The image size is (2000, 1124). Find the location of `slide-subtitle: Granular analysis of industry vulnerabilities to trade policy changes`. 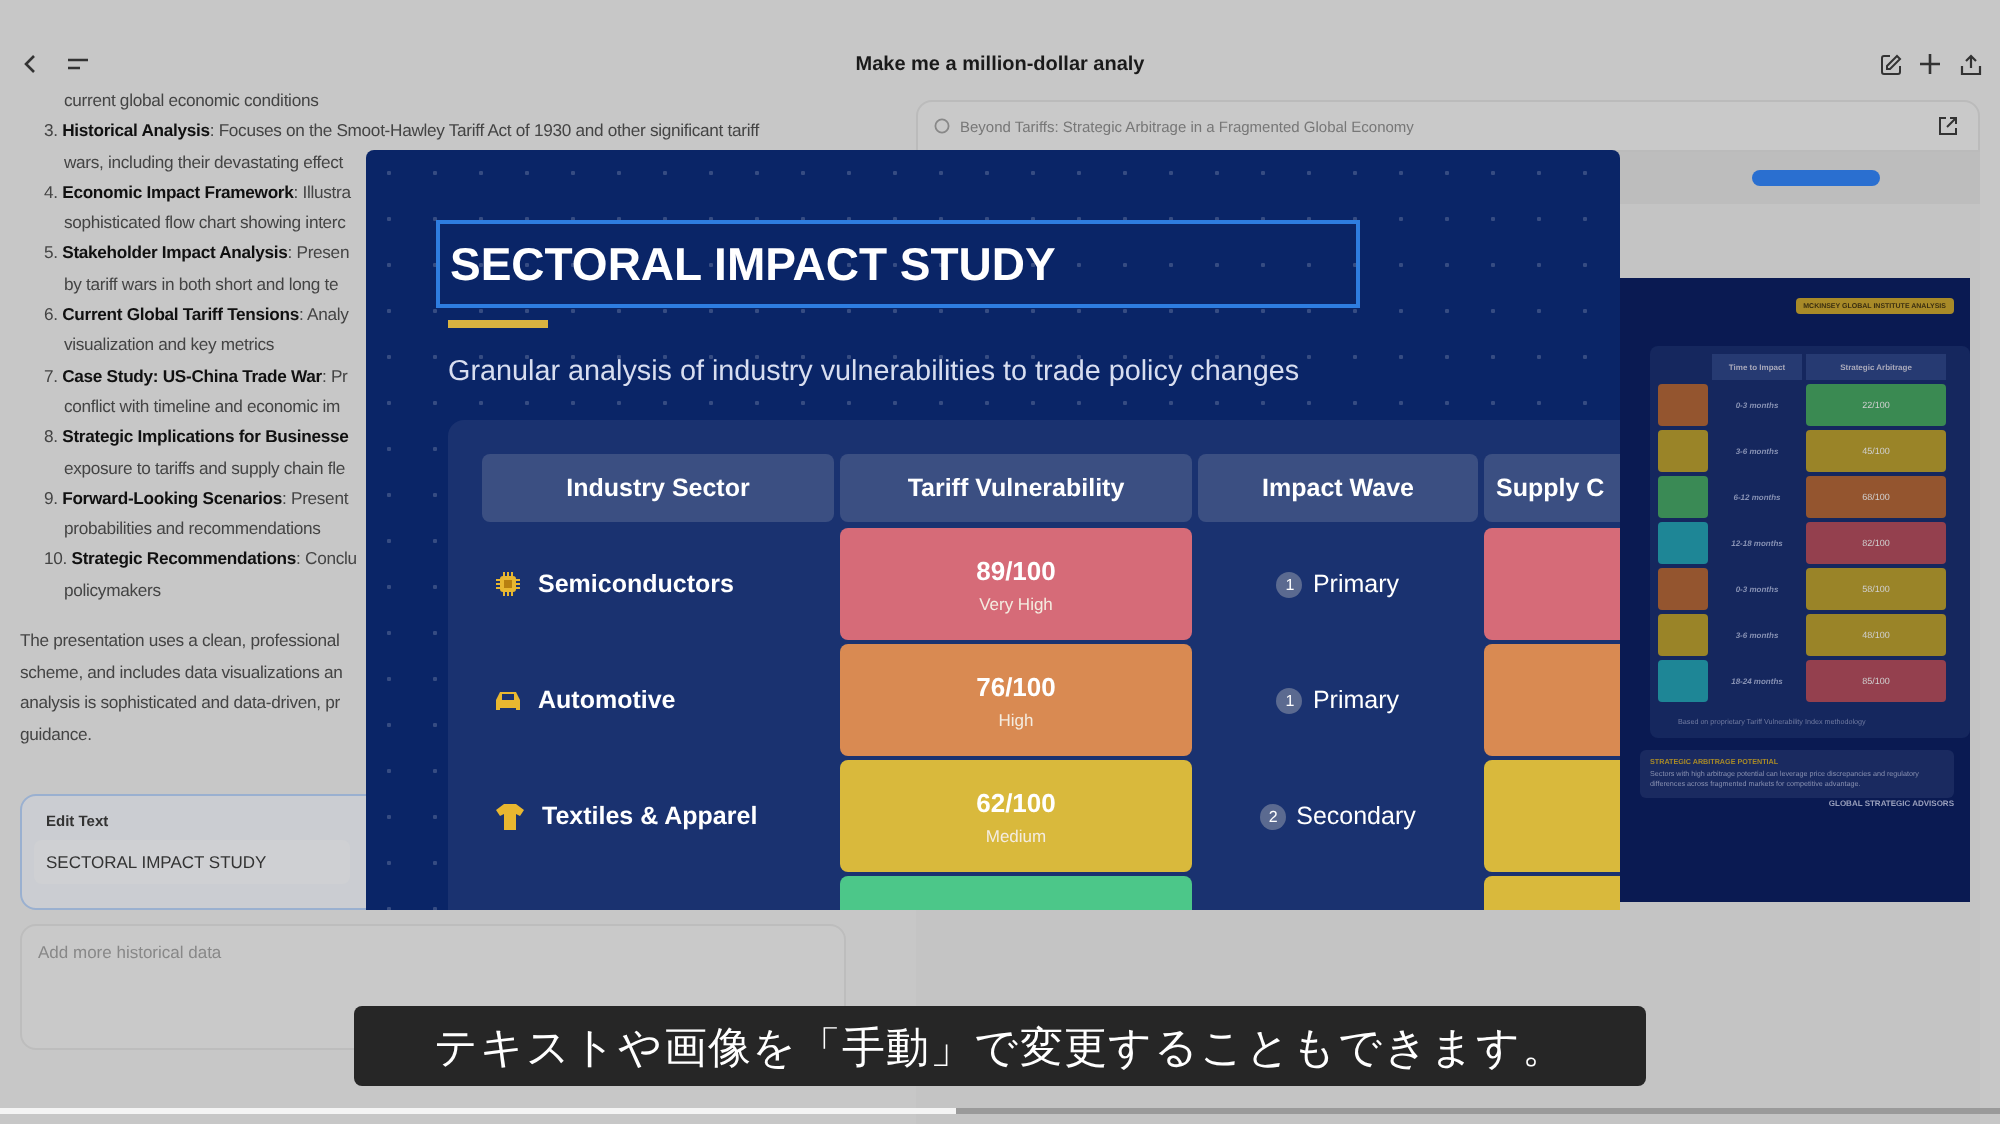

slide-subtitle: Granular analysis of industry vulnerabilities to trade policy changes is located at coordinates (875, 372).